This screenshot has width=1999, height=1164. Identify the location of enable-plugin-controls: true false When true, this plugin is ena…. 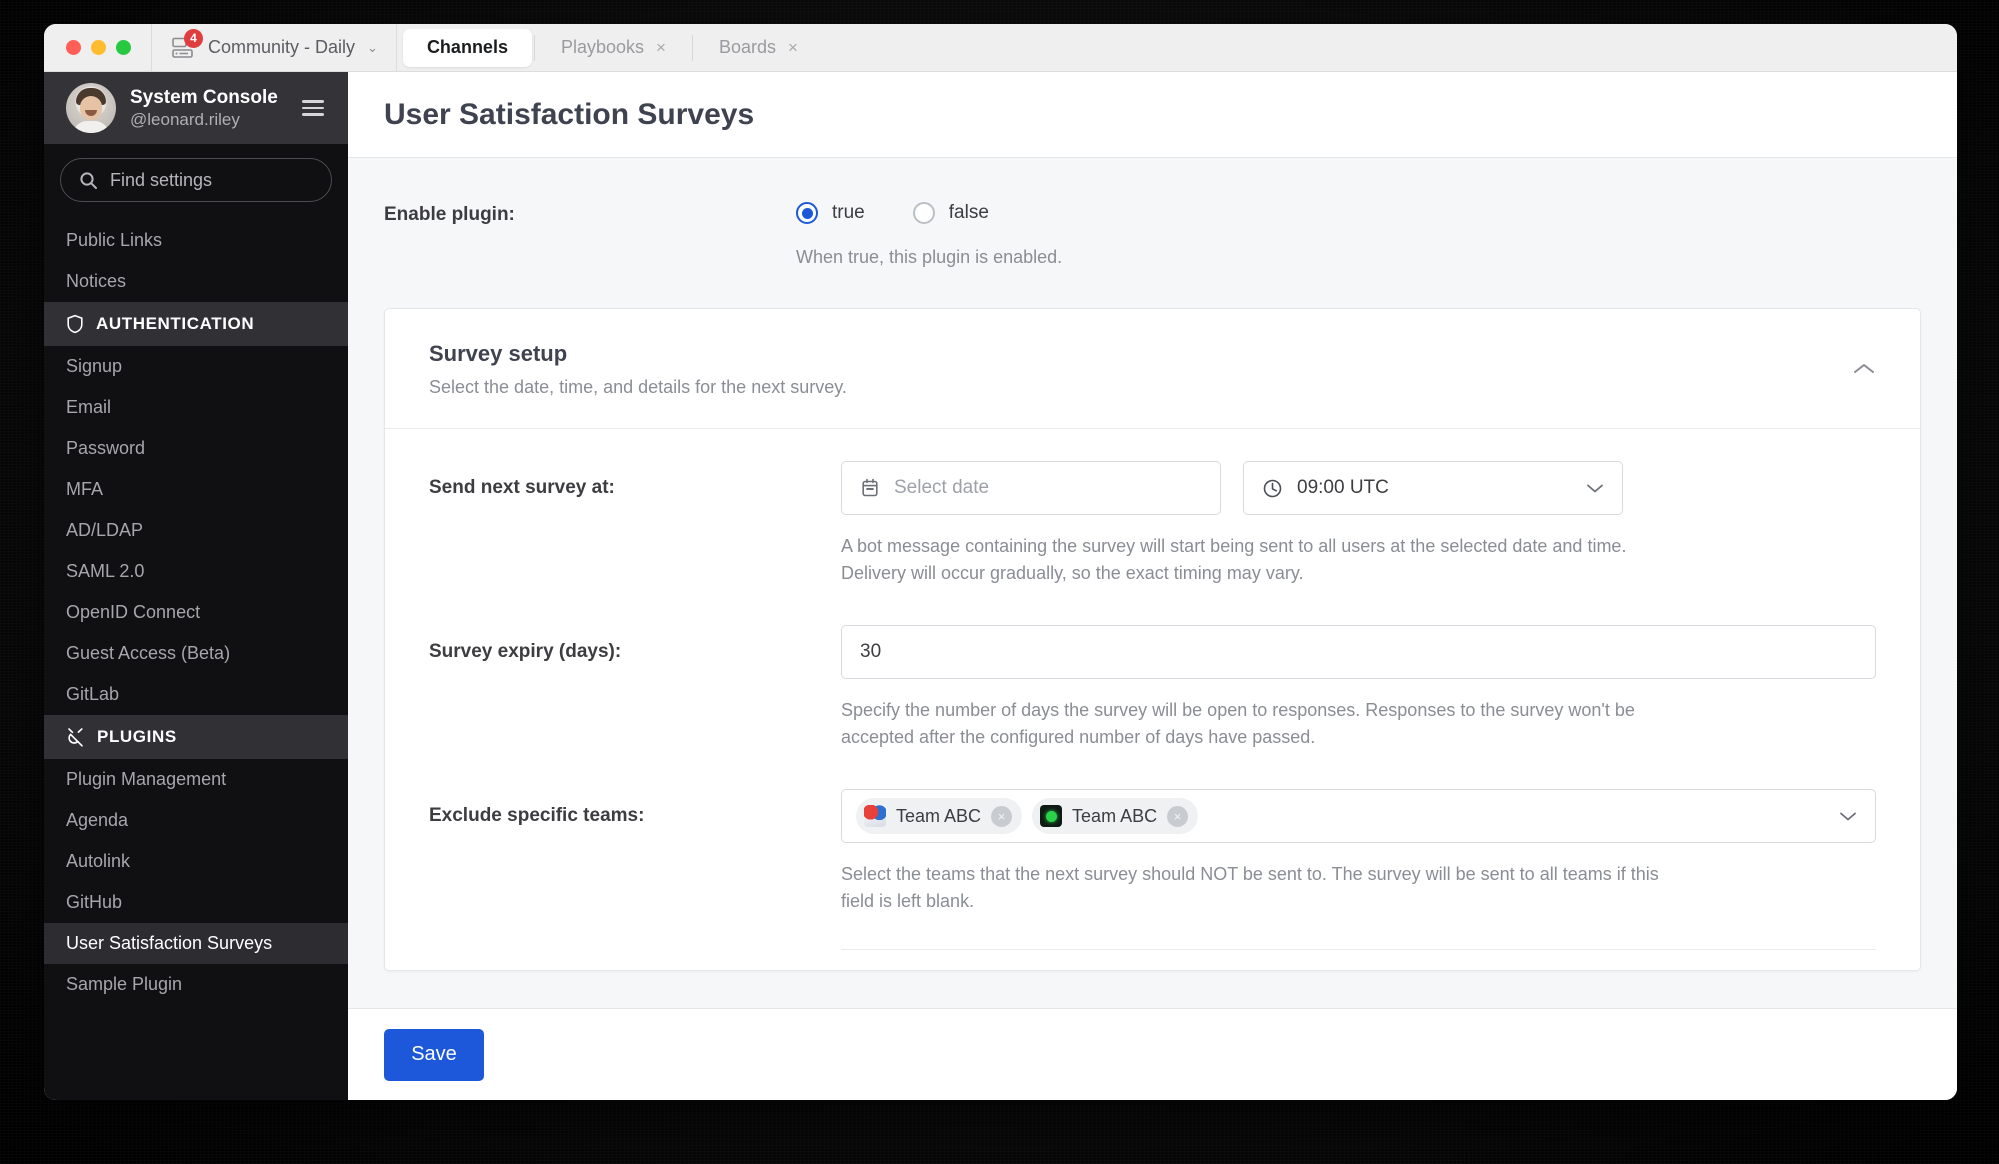
(1358, 236).